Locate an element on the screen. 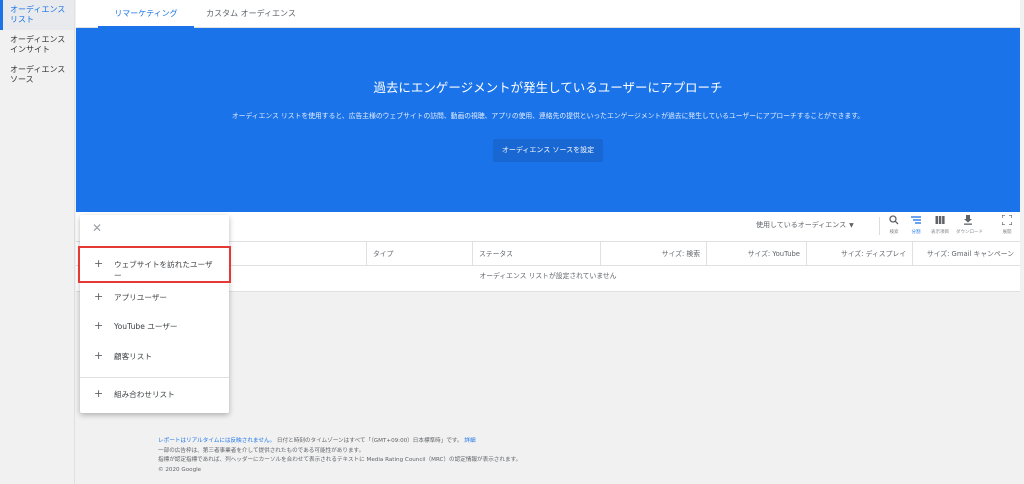 The width and height of the screenshot is (1024, 484). copyright: © 2020 Google is located at coordinates (180, 469).